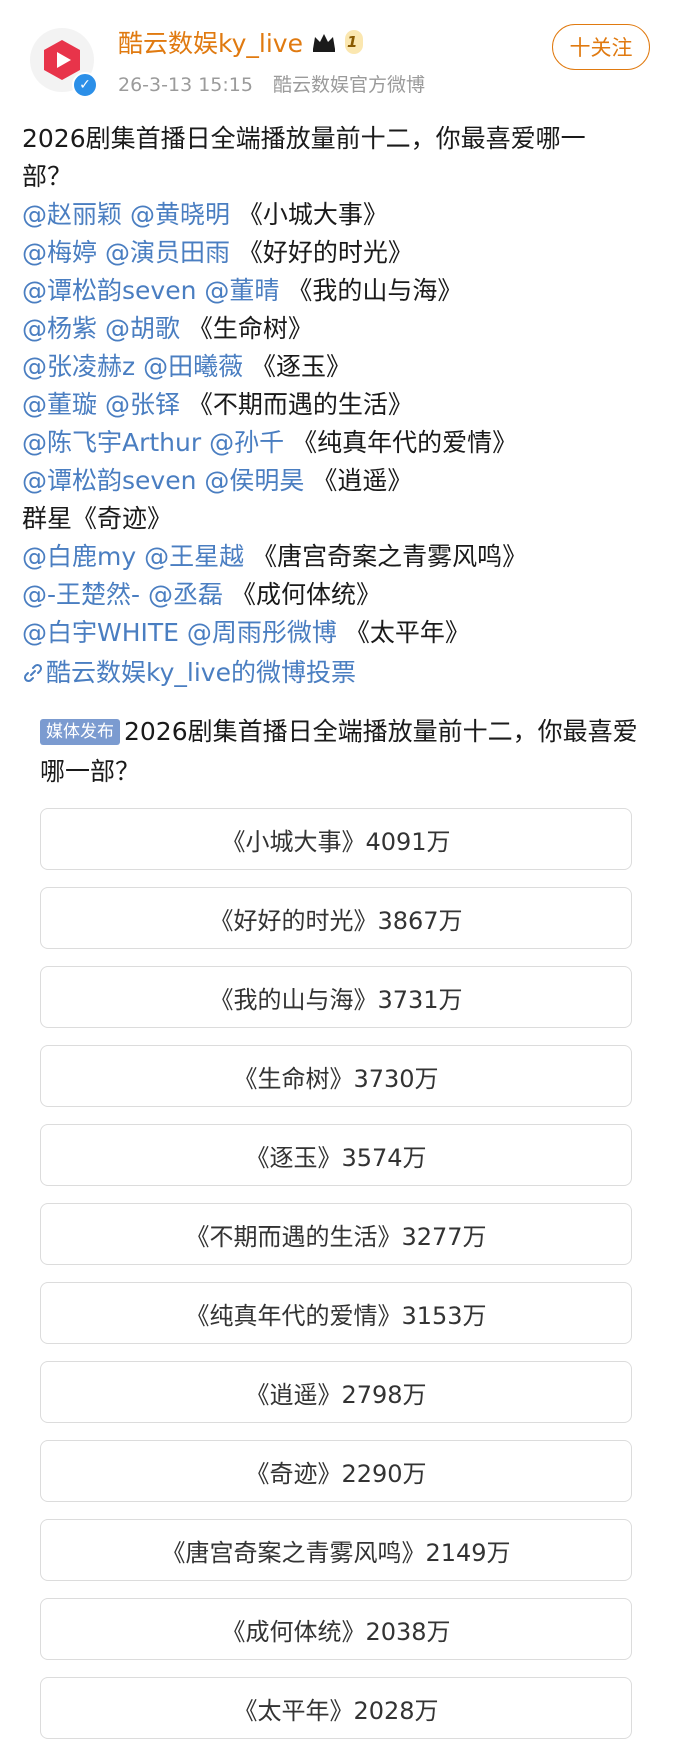 The image size is (673, 1756). What do you see at coordinates (33, 673) in the screenshot?
I see `link-icon` at bounding box center [33, 673].